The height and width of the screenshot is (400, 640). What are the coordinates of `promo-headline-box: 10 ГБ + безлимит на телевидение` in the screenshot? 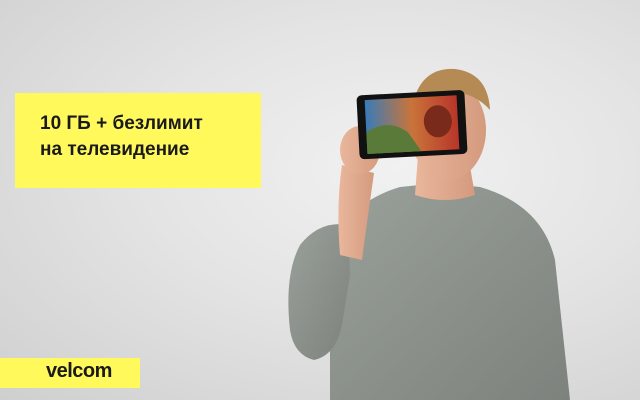 It's located at (138, 140).